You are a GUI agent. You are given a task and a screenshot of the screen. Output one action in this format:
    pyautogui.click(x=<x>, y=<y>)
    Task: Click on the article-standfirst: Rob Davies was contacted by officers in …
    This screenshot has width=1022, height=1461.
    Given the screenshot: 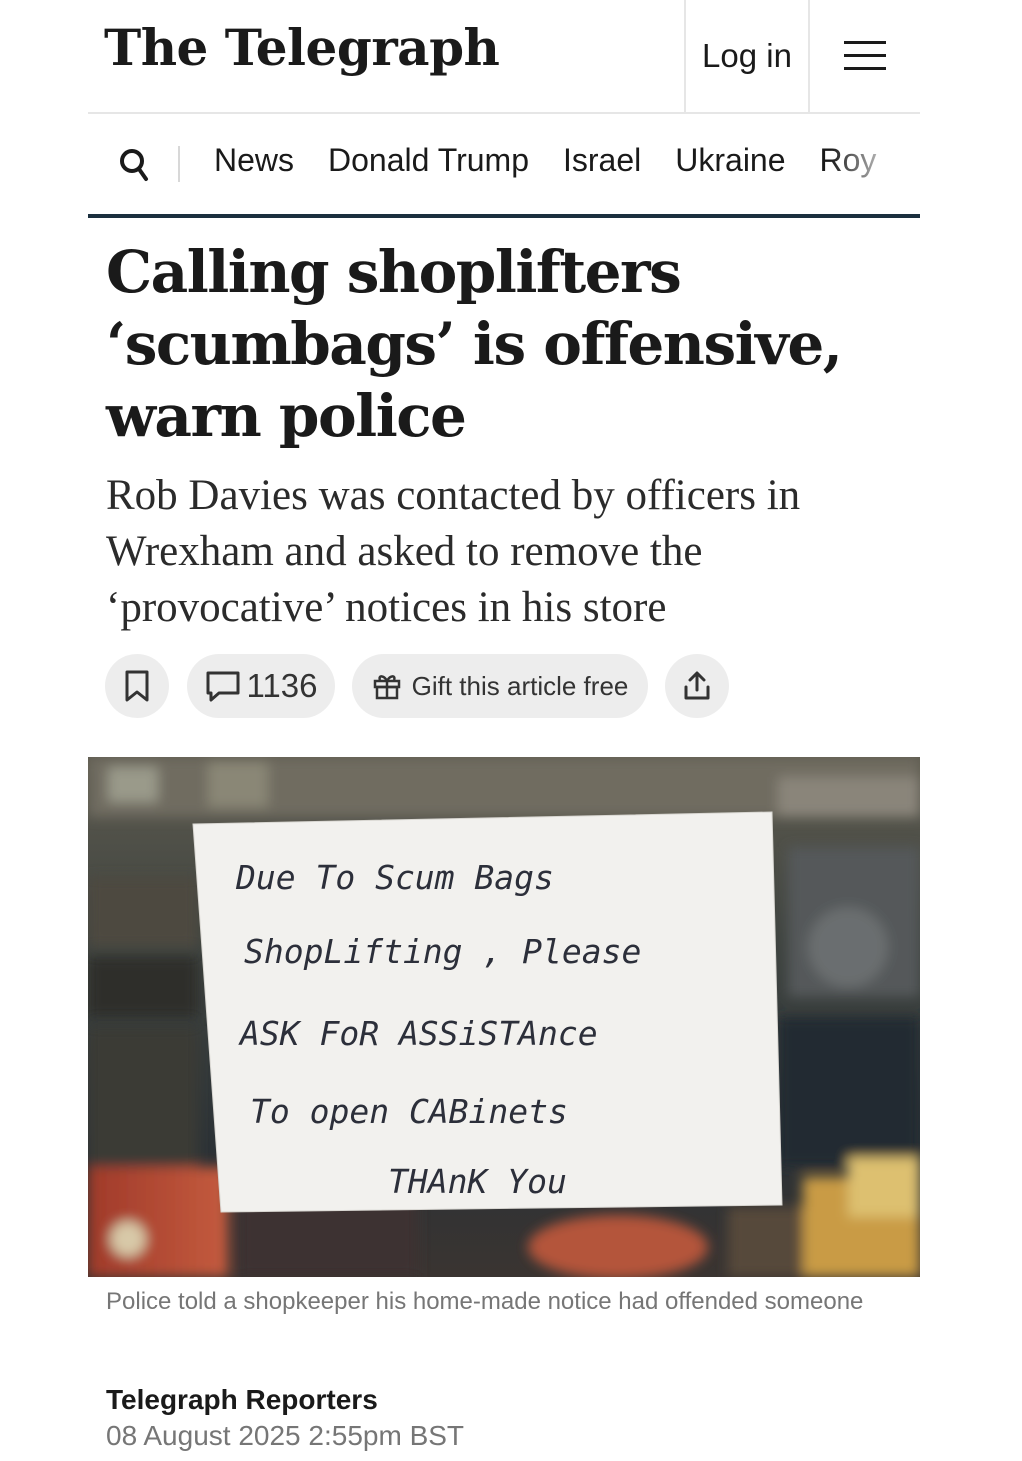 What is the action you would take?
    pyautogui.click(x=453, y=551)
    